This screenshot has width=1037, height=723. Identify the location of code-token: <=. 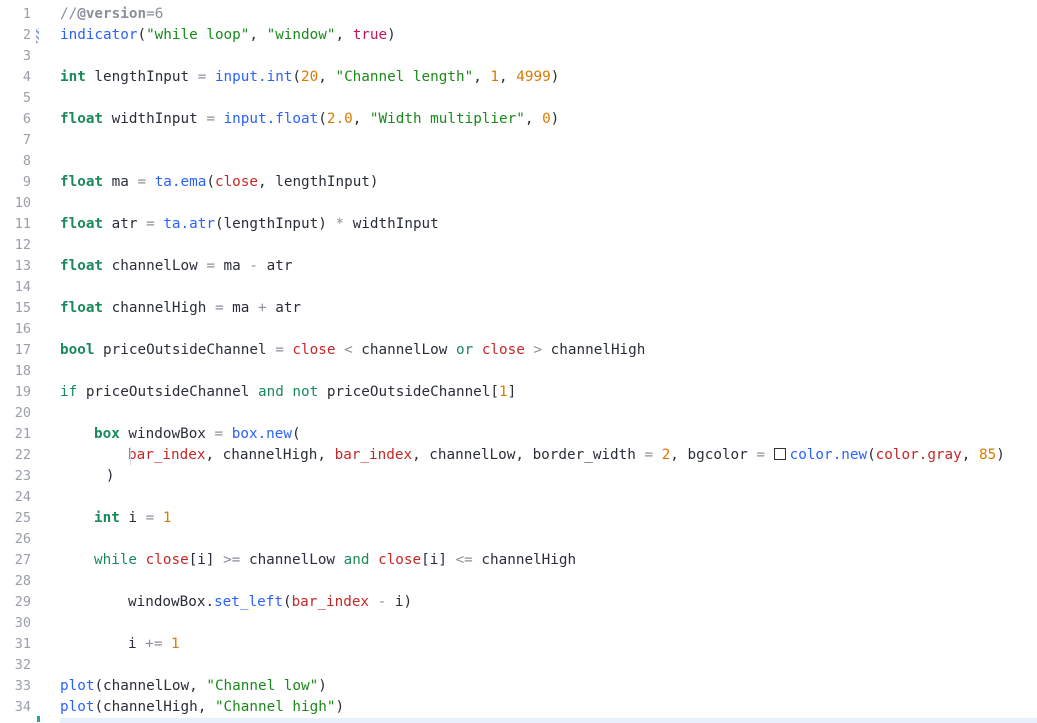
(464, 560).